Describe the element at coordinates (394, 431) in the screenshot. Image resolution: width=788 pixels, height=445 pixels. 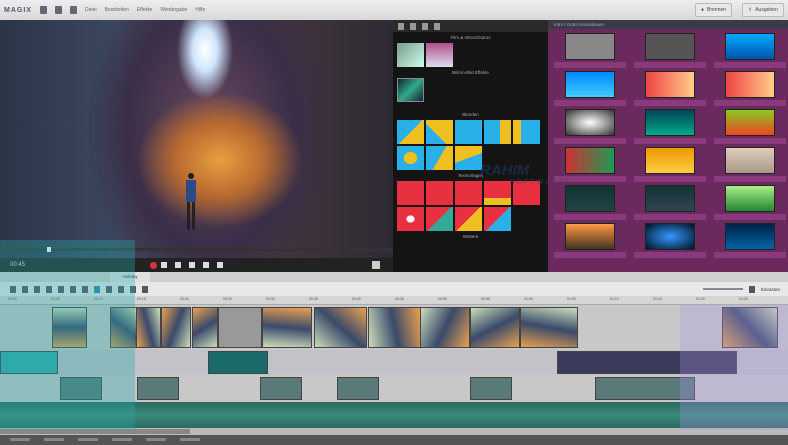
I see `timeline-scrollbar` at that location.